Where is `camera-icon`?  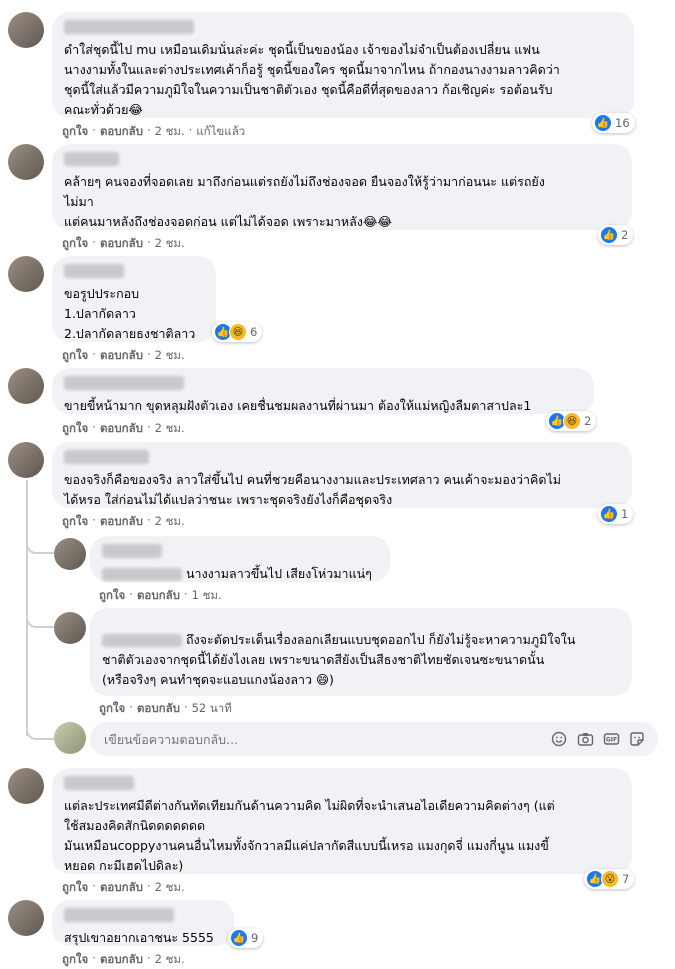
camera-icon is located at coordinates (585, 739).